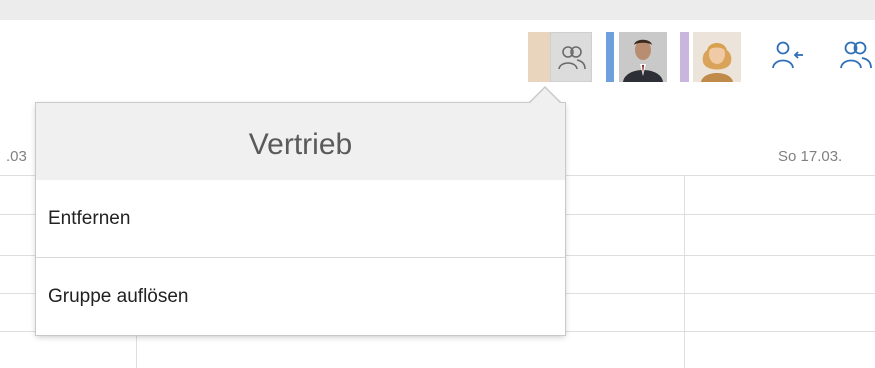 This screenshot has height=368, width=875. What do you see at coordinates (788, 56) in the screenshot?
I see `person-arrow-icon` at bounding box center [788, 56].